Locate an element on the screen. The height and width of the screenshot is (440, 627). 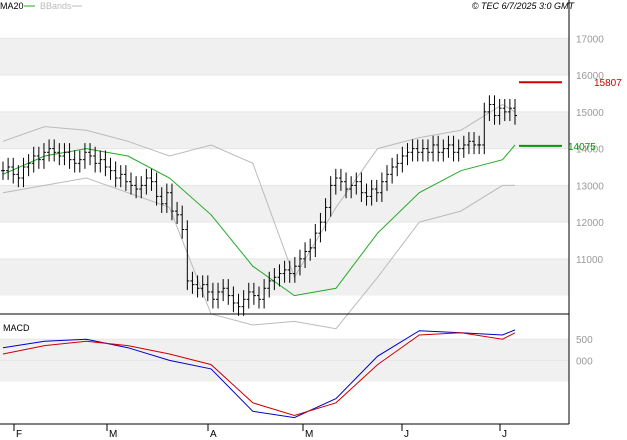
resistance-level-label: 15807 is located at coordinates (608, 83).